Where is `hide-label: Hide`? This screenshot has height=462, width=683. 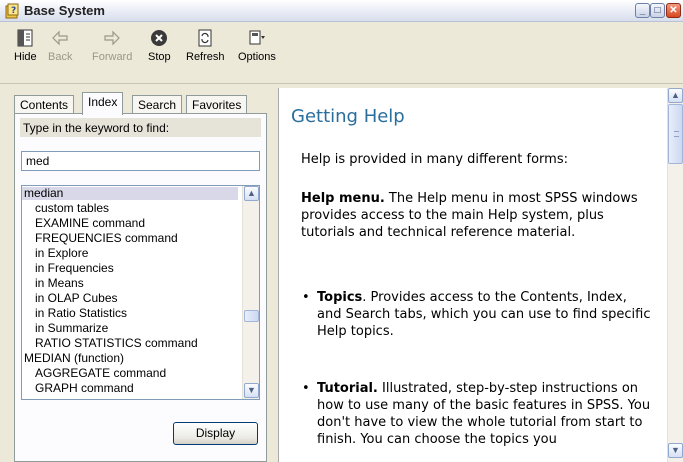
hide-label: Hide is located at coordinates (25, 57).